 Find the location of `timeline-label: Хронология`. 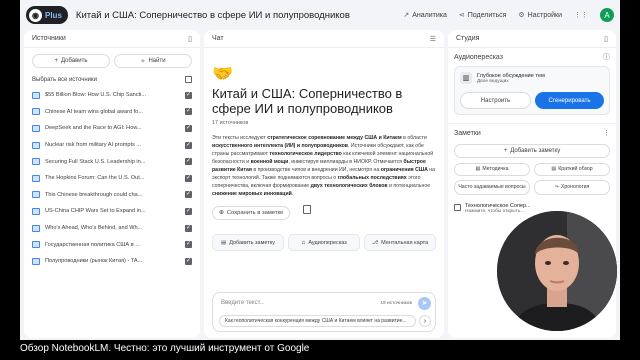

timeline-label: Хронология is located at coordinates (575, 186).